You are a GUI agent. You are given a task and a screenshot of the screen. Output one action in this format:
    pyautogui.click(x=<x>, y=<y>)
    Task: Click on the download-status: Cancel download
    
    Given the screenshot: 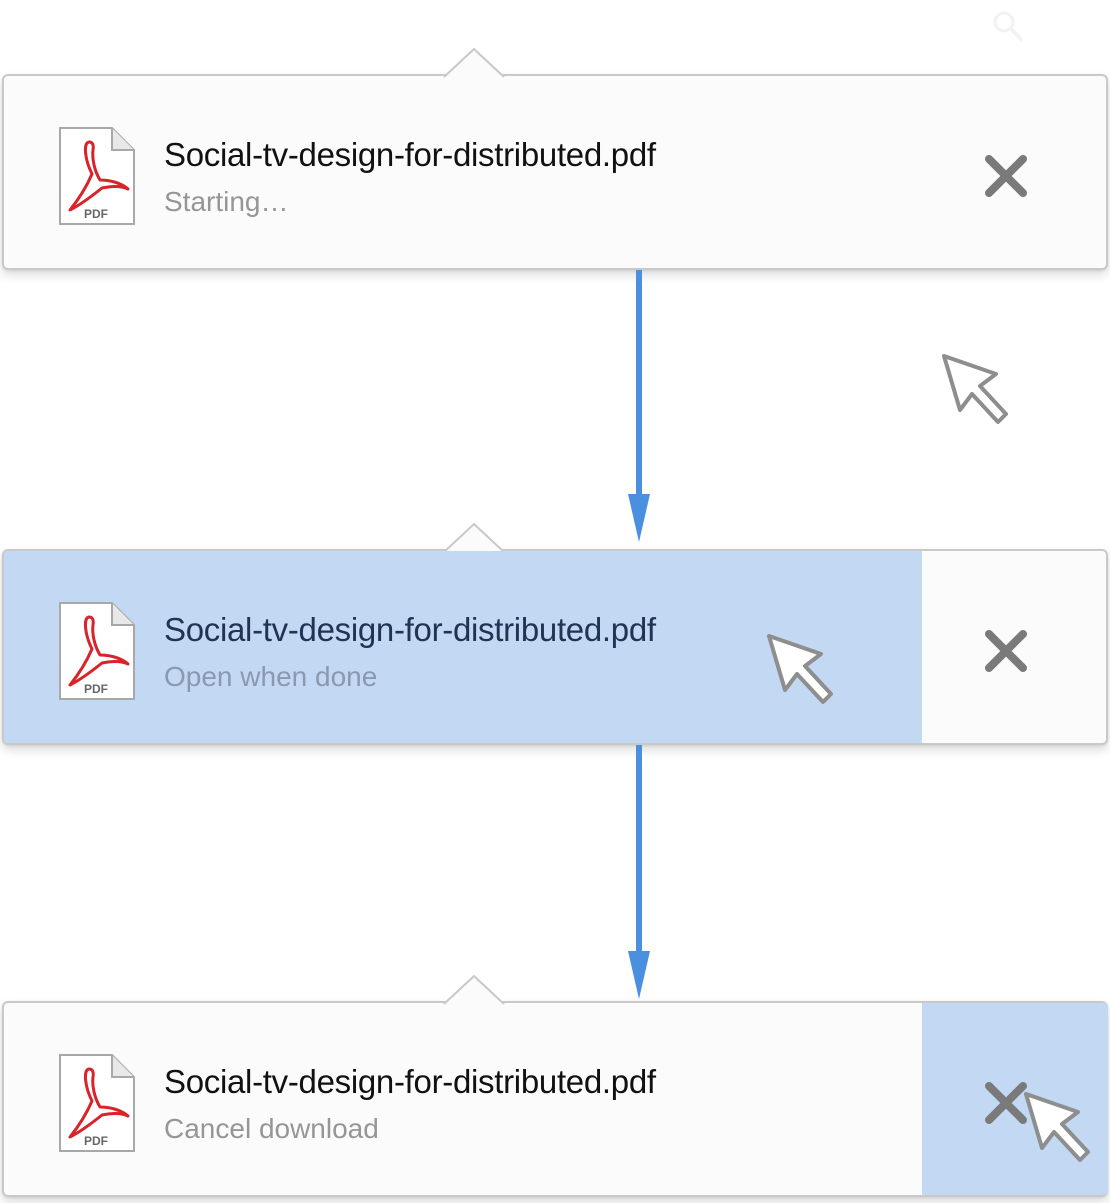 What is the action you would take?
    pyautogui.click(x=271, y=1128)
    